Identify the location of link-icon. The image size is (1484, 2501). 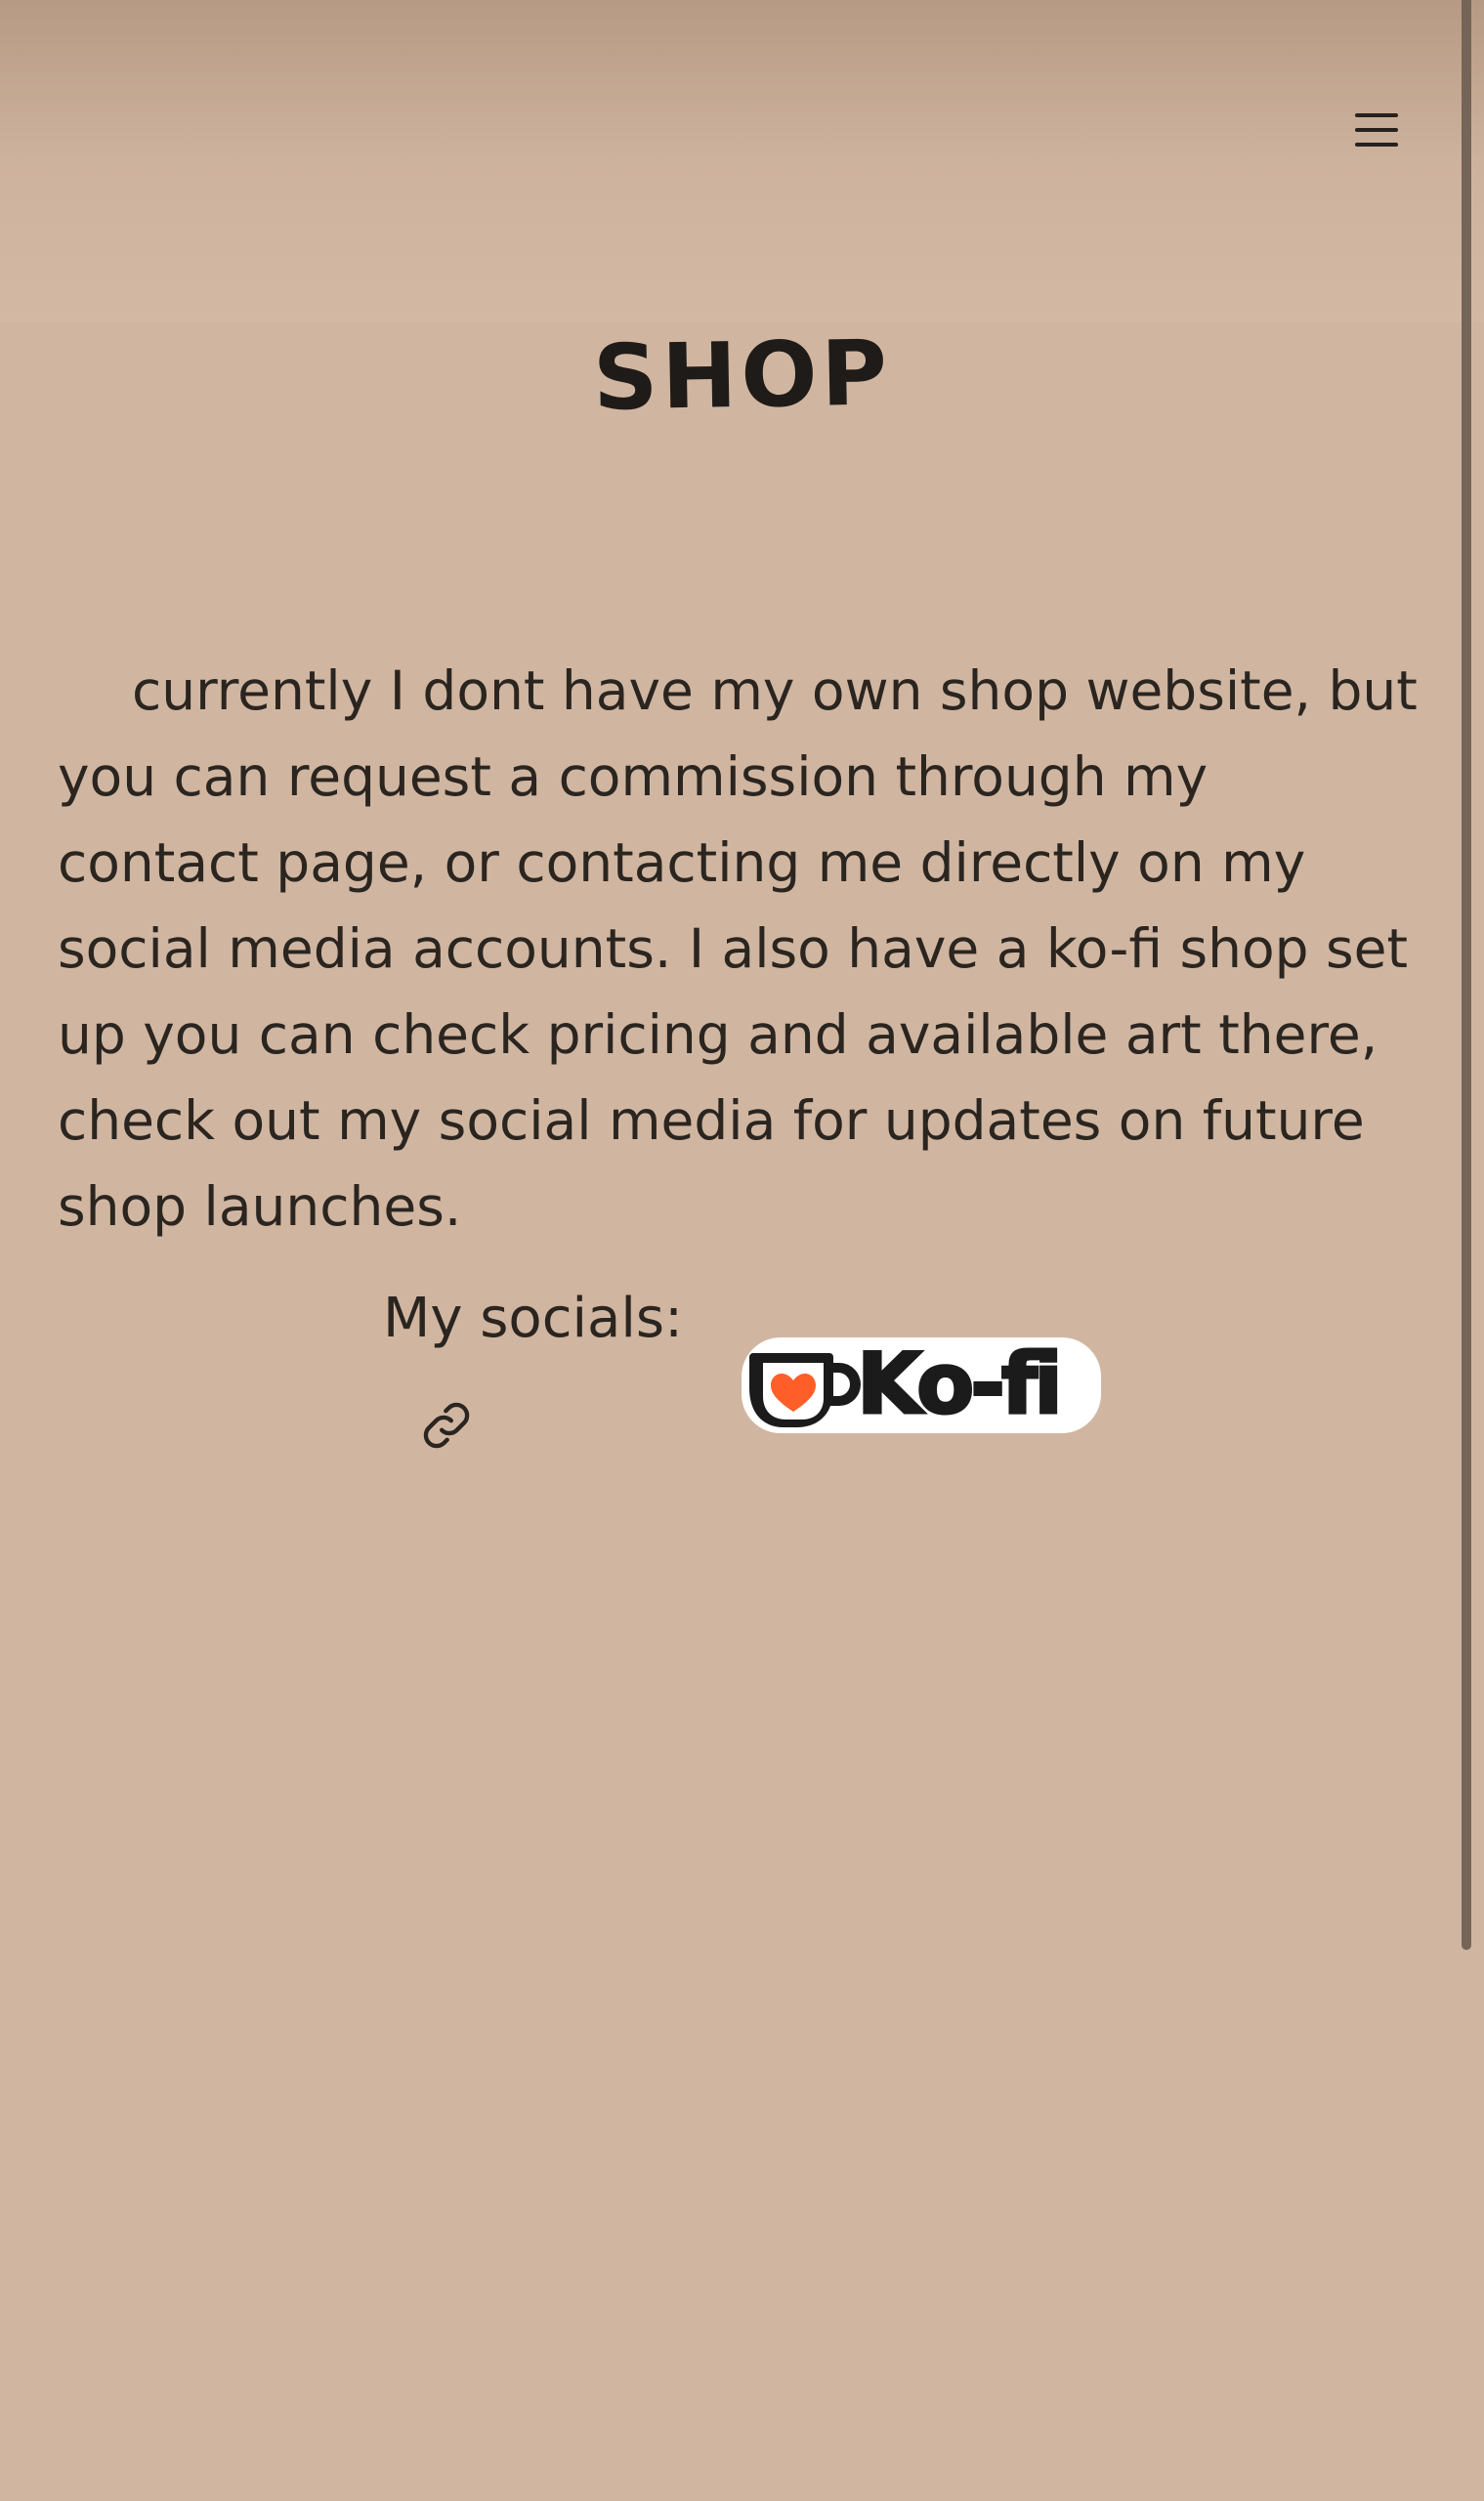
(446, 1425).